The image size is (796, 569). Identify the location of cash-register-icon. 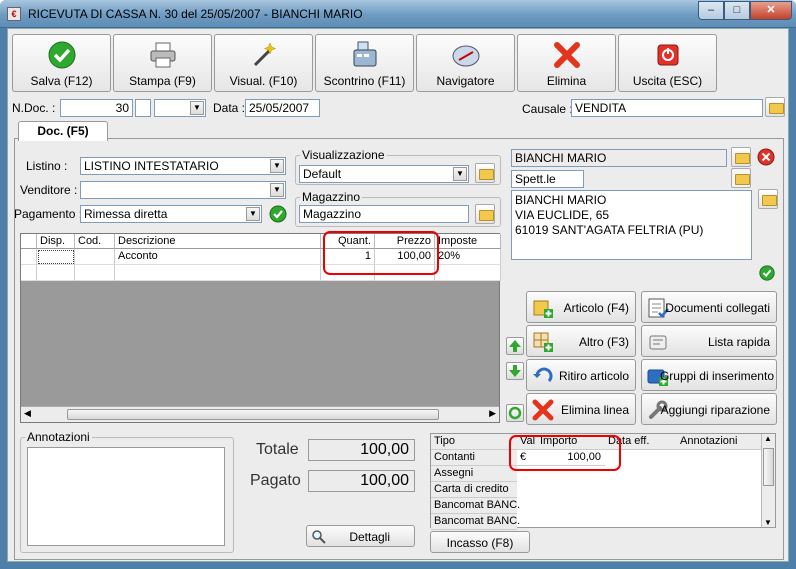
(364, 54).